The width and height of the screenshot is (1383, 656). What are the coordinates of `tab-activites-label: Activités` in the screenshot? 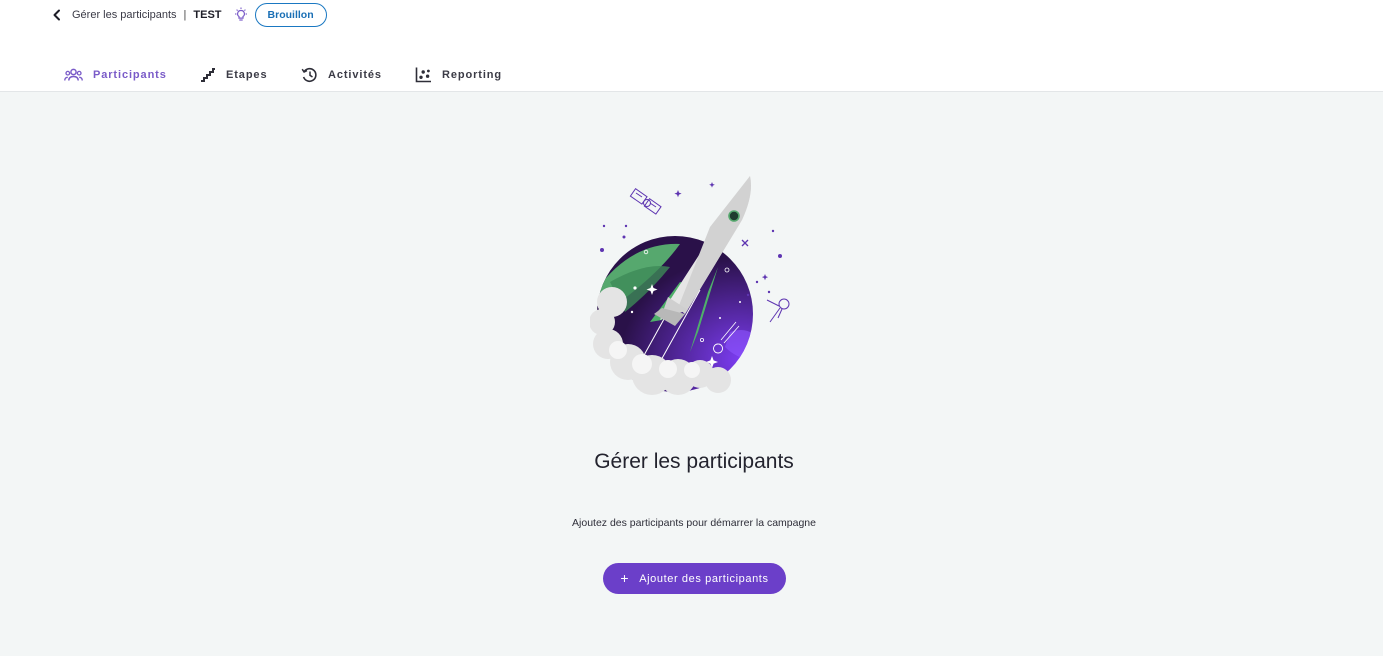 It's located at (355, 75).